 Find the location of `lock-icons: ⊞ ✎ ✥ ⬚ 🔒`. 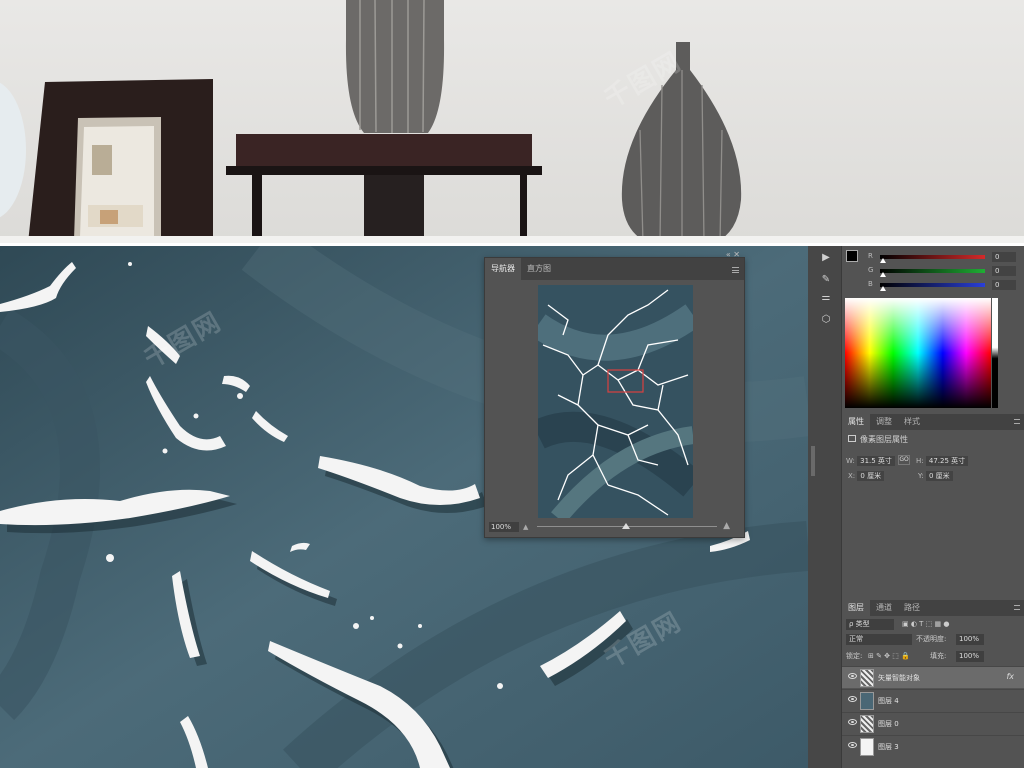

lock-icons: ⊞ ✎ ✥ ⬚ 🔒 is located at coordinates (889, 656).